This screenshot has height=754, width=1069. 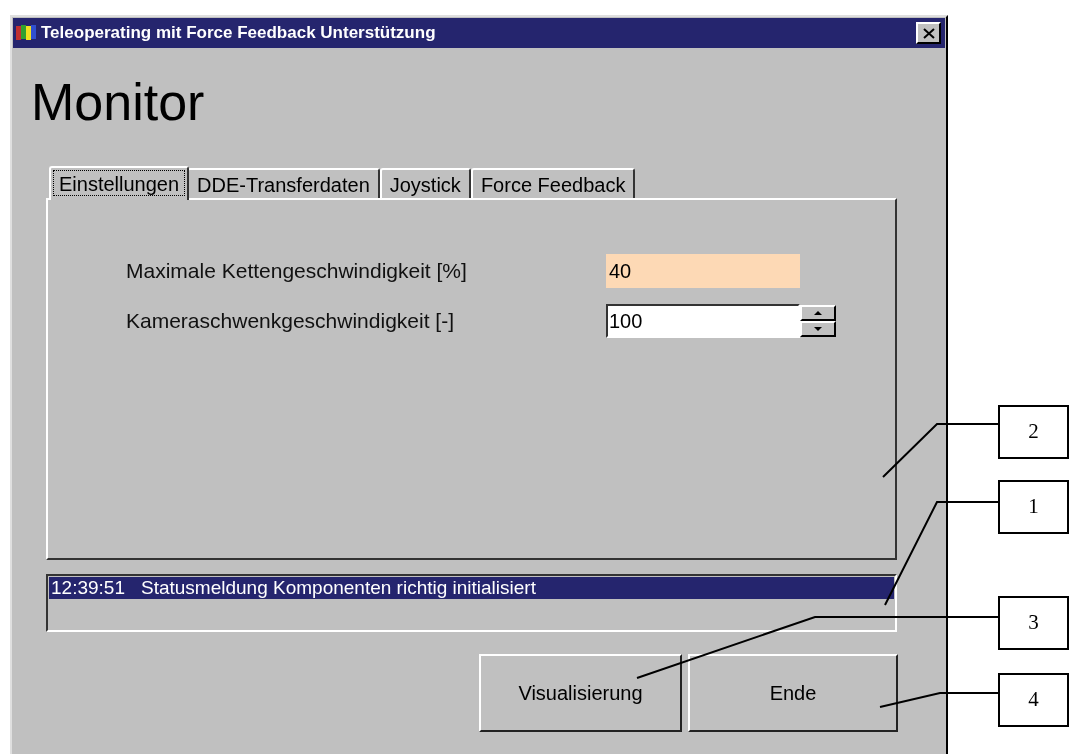 I want to click on window-title: Teleoperating mit Force Feedback Unterstützung, so click(x=238, y=33).